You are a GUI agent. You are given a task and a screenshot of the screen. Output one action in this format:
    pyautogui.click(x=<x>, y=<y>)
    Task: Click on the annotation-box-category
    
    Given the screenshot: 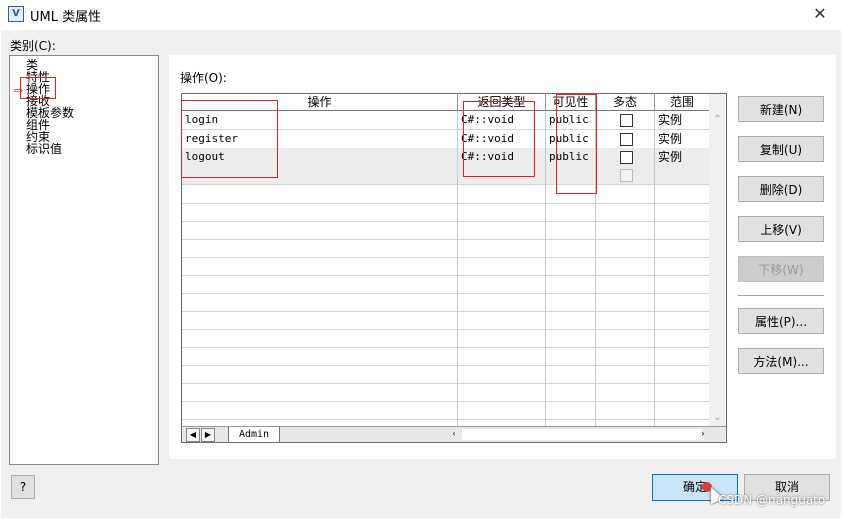 What is the action you would take?
    pyautogui.click(x=38, y=88)
    